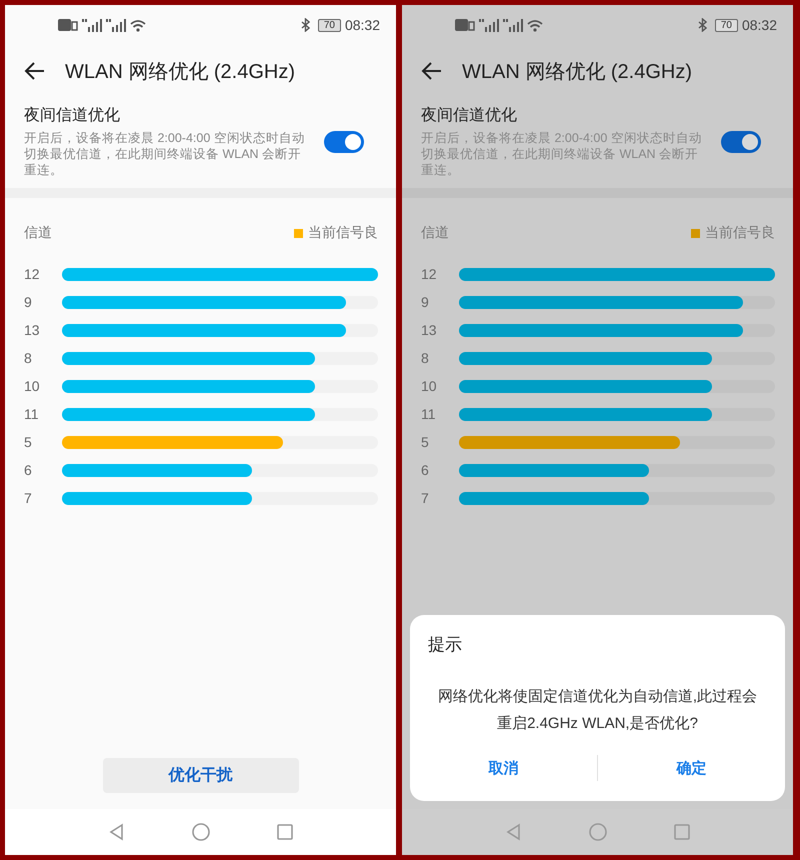 The height and width of the screenshot is (860, 800). Describe the element at coordinates (200, 775) in the screenshot. I see `optimize-button: 优化干扰` at that location.